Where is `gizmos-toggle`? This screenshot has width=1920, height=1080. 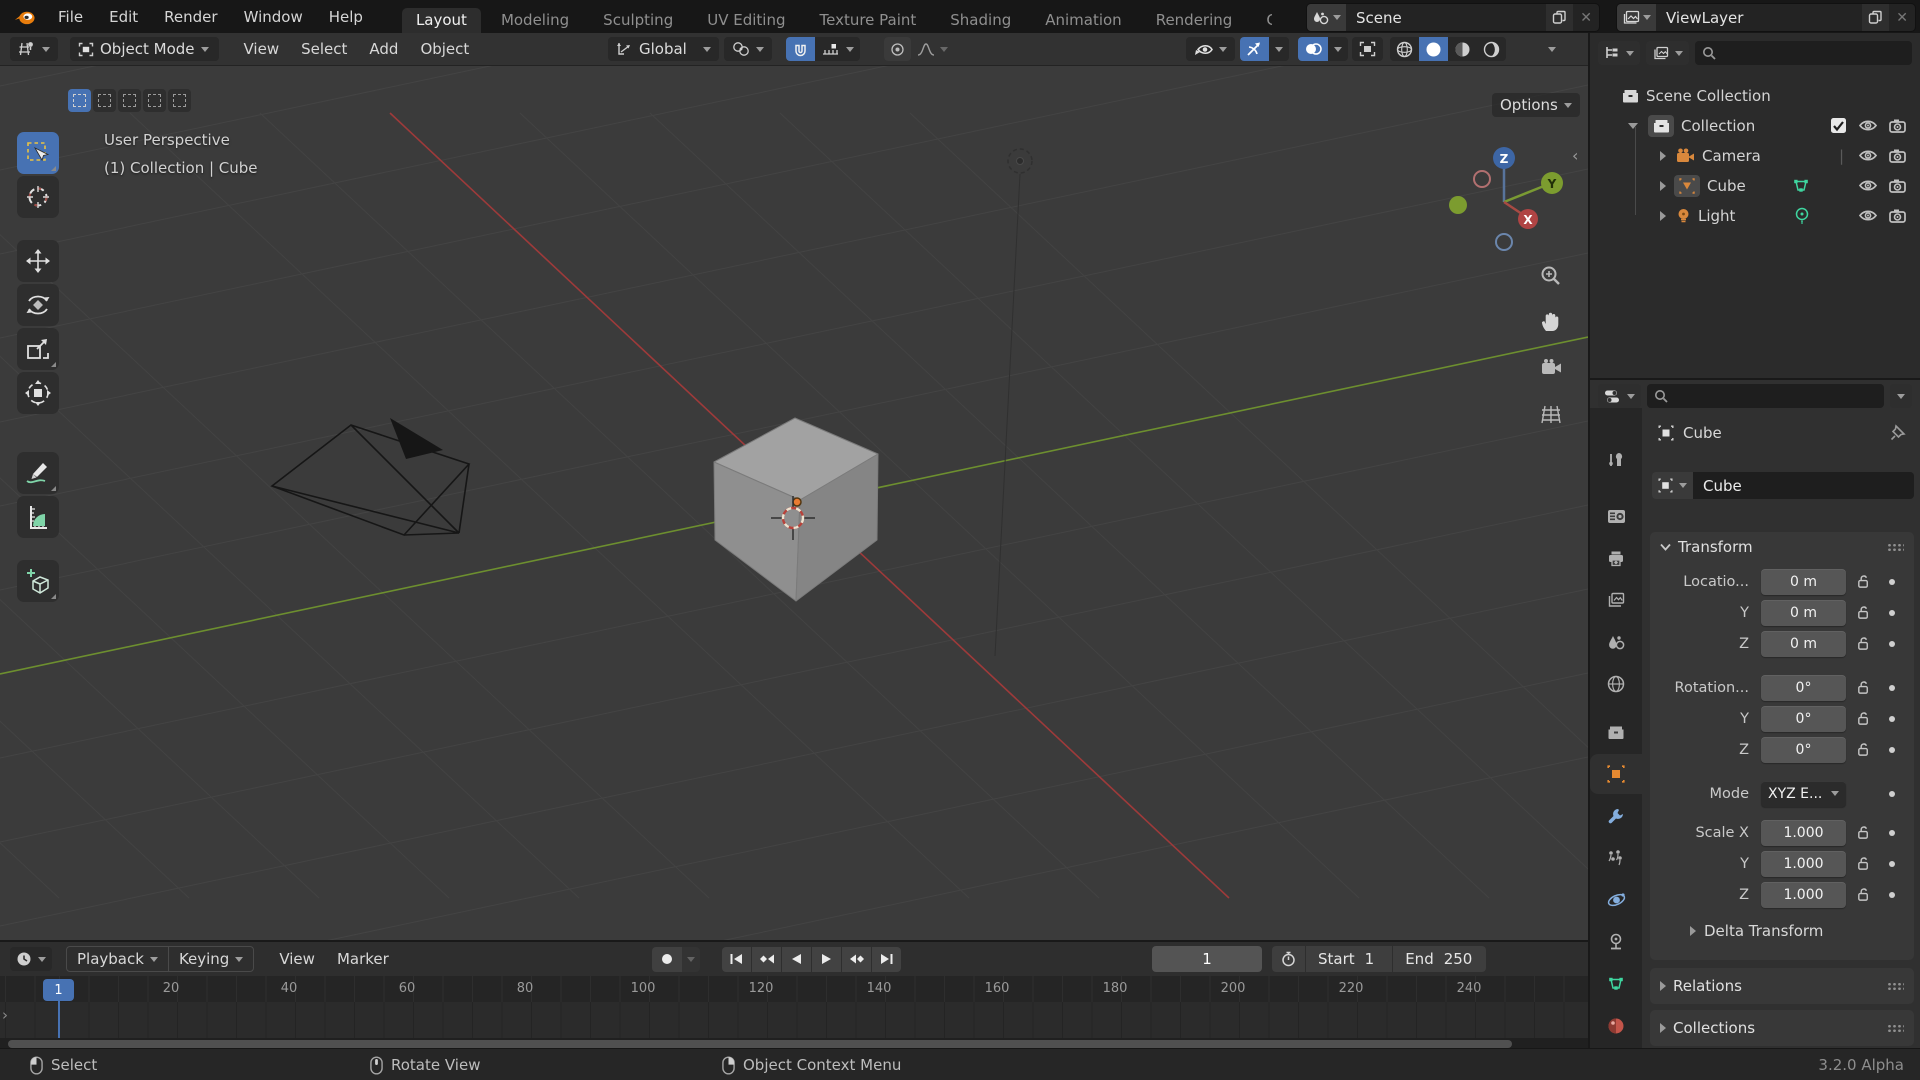
gizmos-toggle is located at coordinates (1254, 49).